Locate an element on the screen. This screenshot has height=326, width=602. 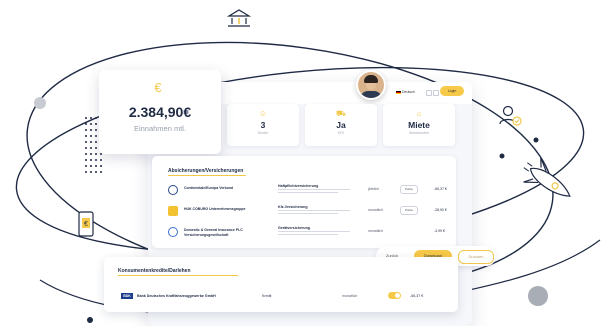
insurance-type: Gerätversicherung is located at coordinates (294, 228).